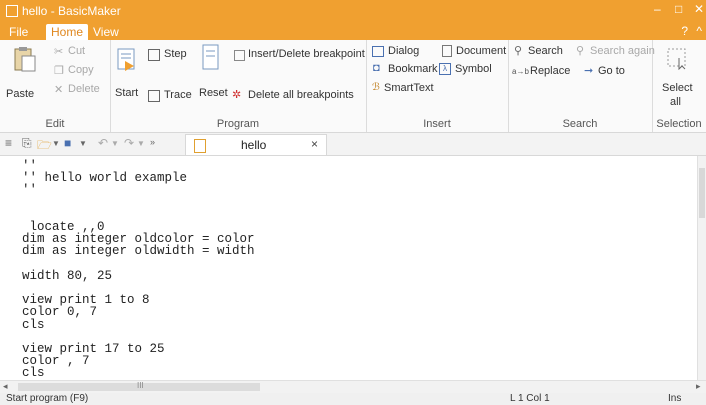  I want to click on quick-access-toolbar: ≡ ⎘ 🗁 ▼ ■ ▼ ↶ ▼ ↷ ▼ » hello ×, so click(353, 144).